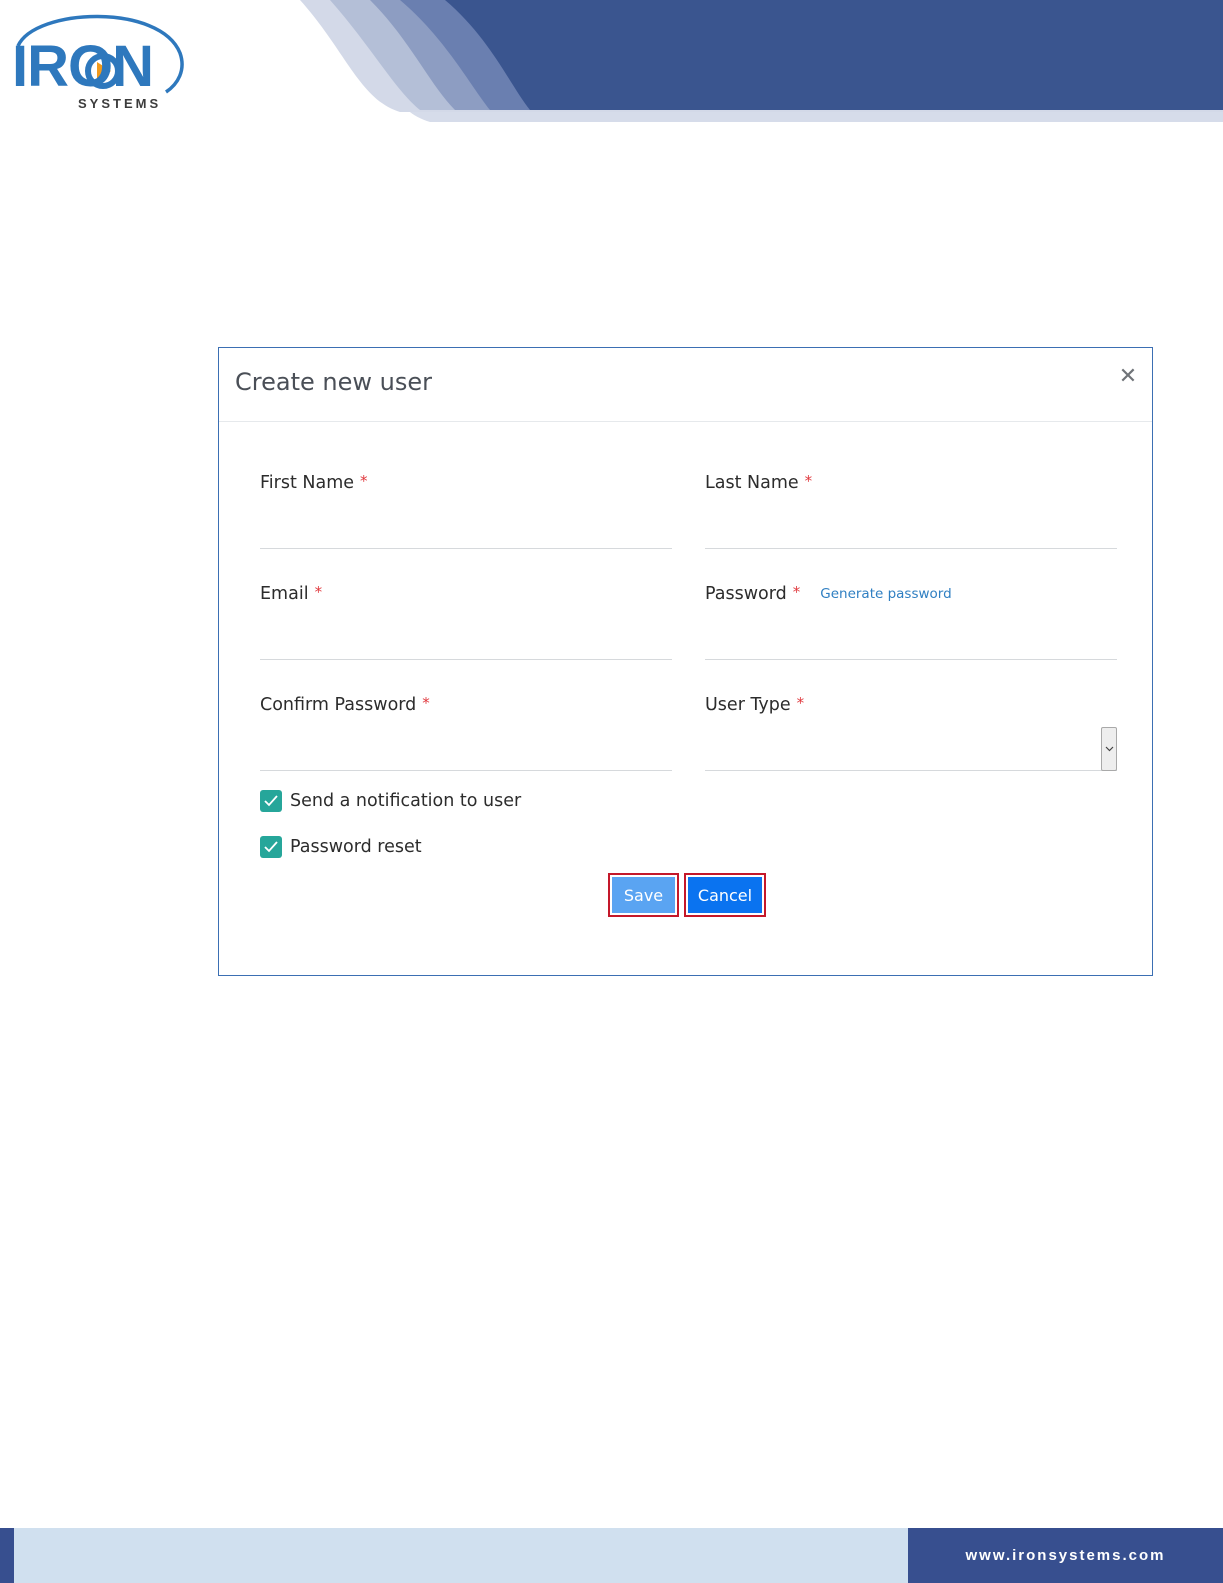 The height and width of the screenshot is (1583, 1223). I want to click on dropdown-toggle, so click(1109, 749).